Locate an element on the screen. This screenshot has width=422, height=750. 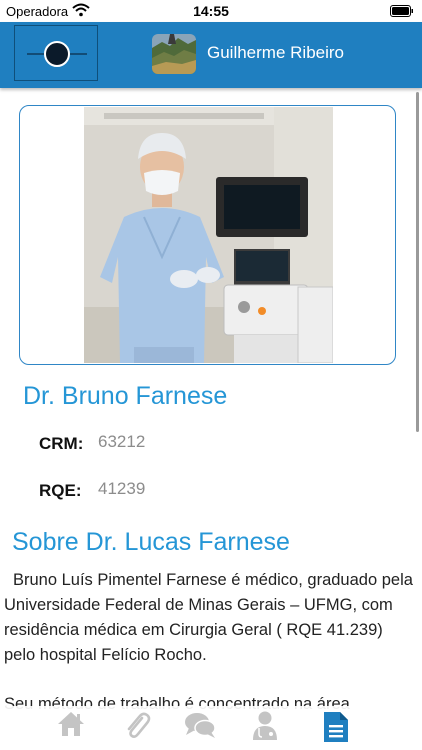
tab-document is located at coordinates (336, 727).